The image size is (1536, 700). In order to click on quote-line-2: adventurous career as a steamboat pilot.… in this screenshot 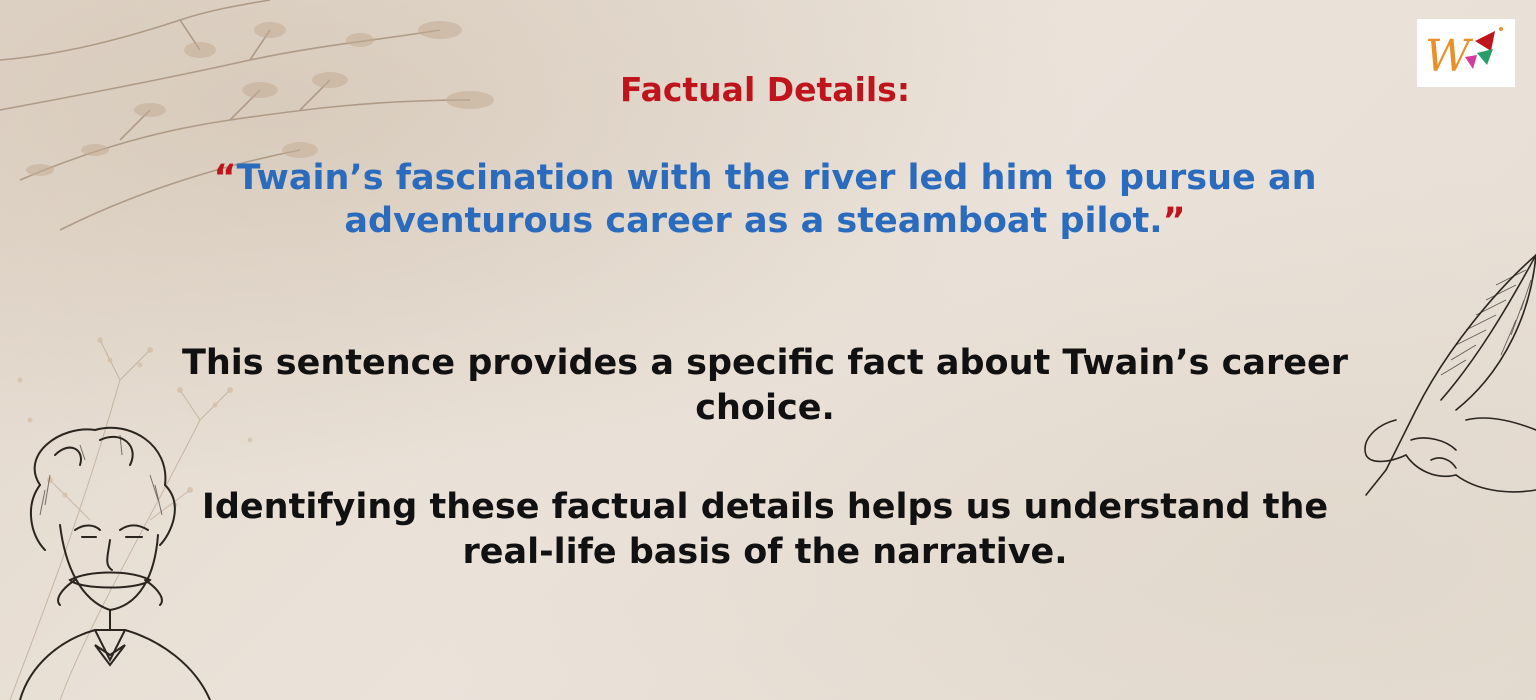, I will do `click(765, 221)`.